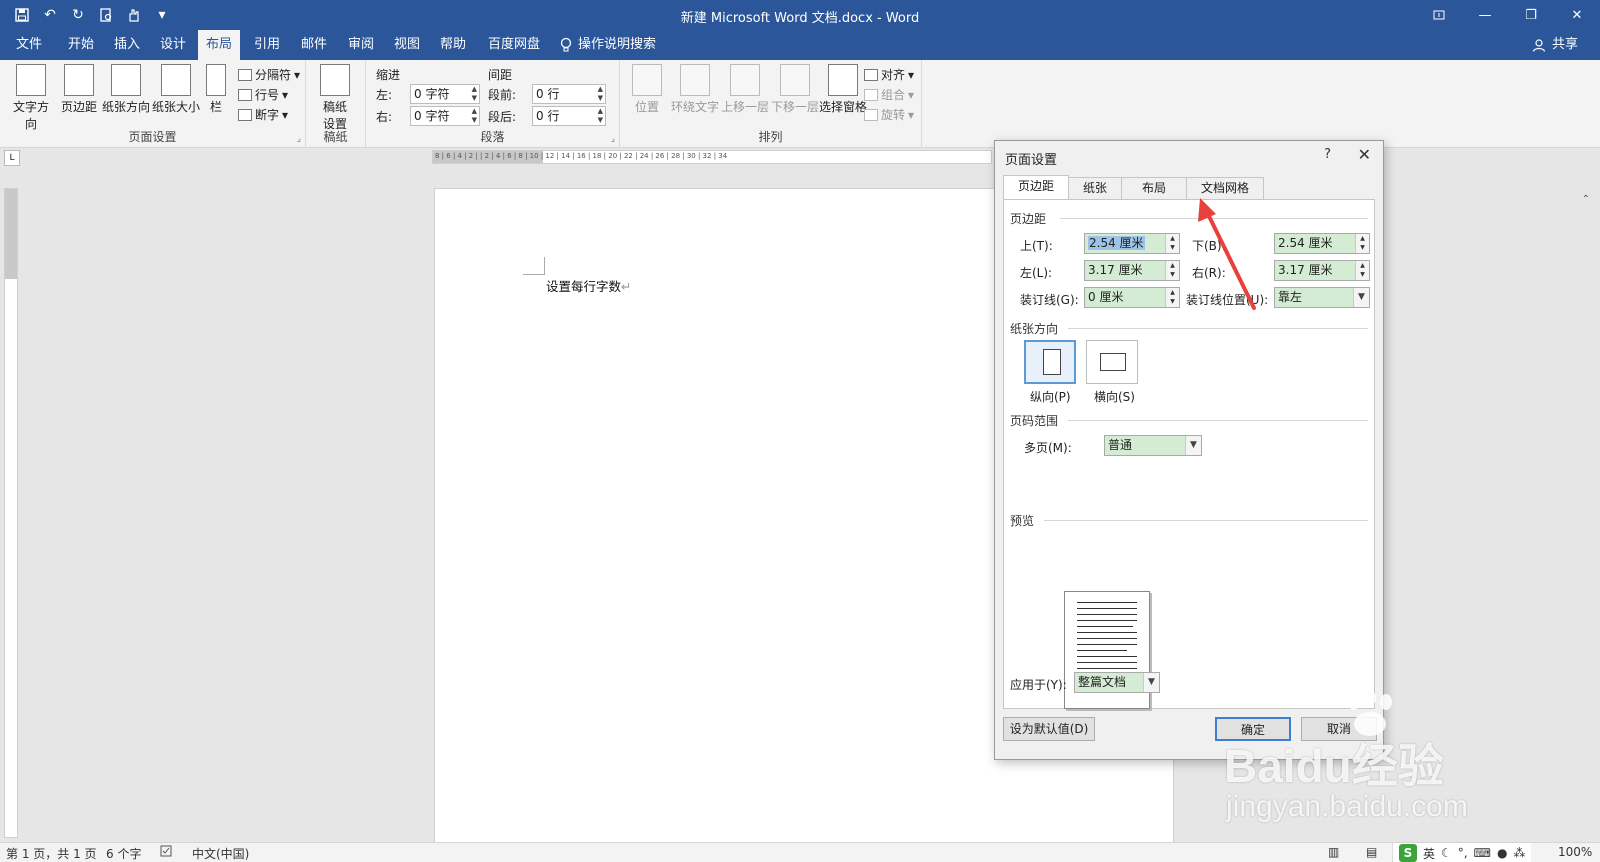 This screenshot has height=862, width=1600. I want to click on spacing-before-input: 0 行 ▲ ▼, so click(569, 94).